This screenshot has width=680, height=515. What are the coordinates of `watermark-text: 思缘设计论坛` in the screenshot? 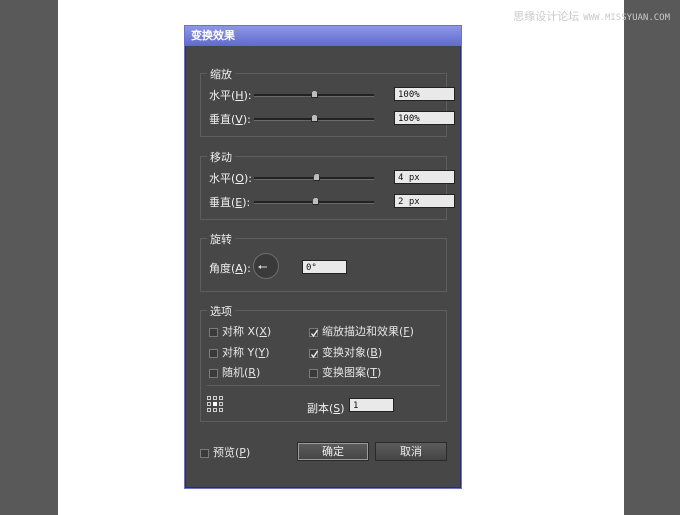 It's located at (546, 16).